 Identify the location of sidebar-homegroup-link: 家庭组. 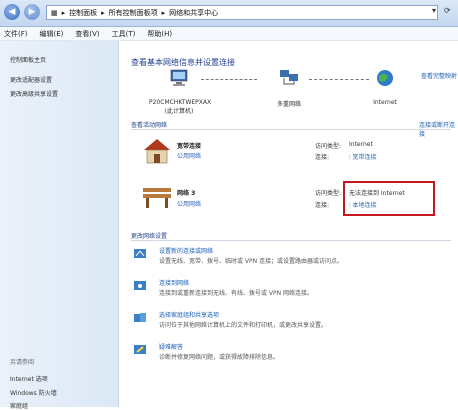
(19, 405).